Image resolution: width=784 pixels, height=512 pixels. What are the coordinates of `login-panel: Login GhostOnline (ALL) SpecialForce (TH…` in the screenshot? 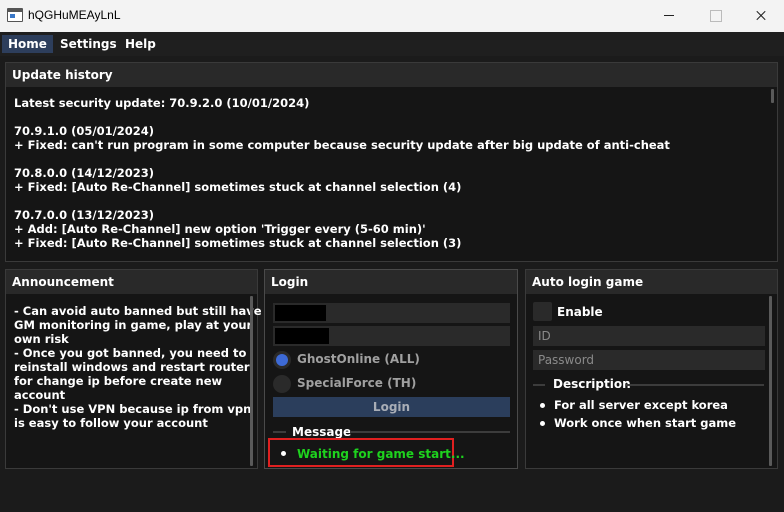 It's located at (391, 369).